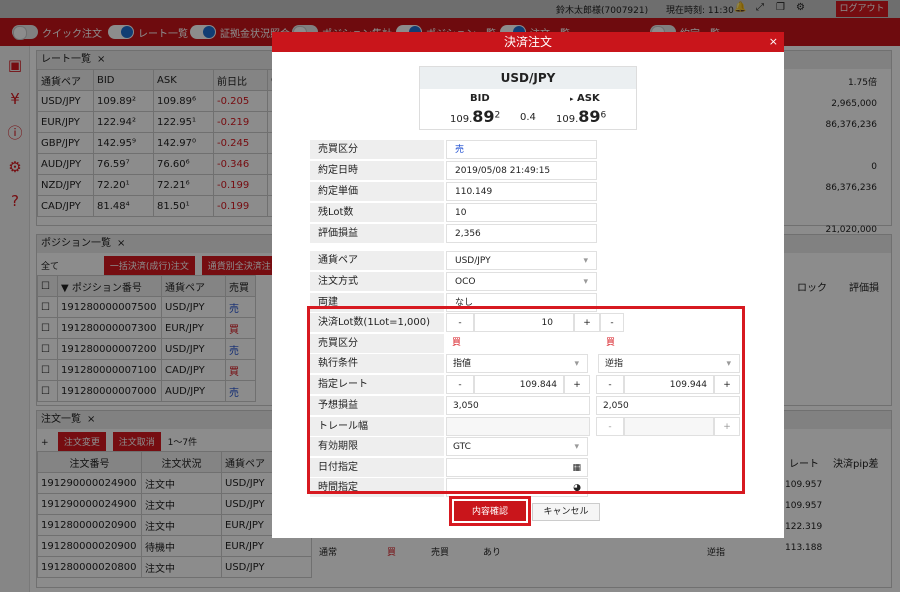 Image resolution: width=900 pixels, height=592 pixels. I want to click on ask-price: 109.896, so click(581, 116).